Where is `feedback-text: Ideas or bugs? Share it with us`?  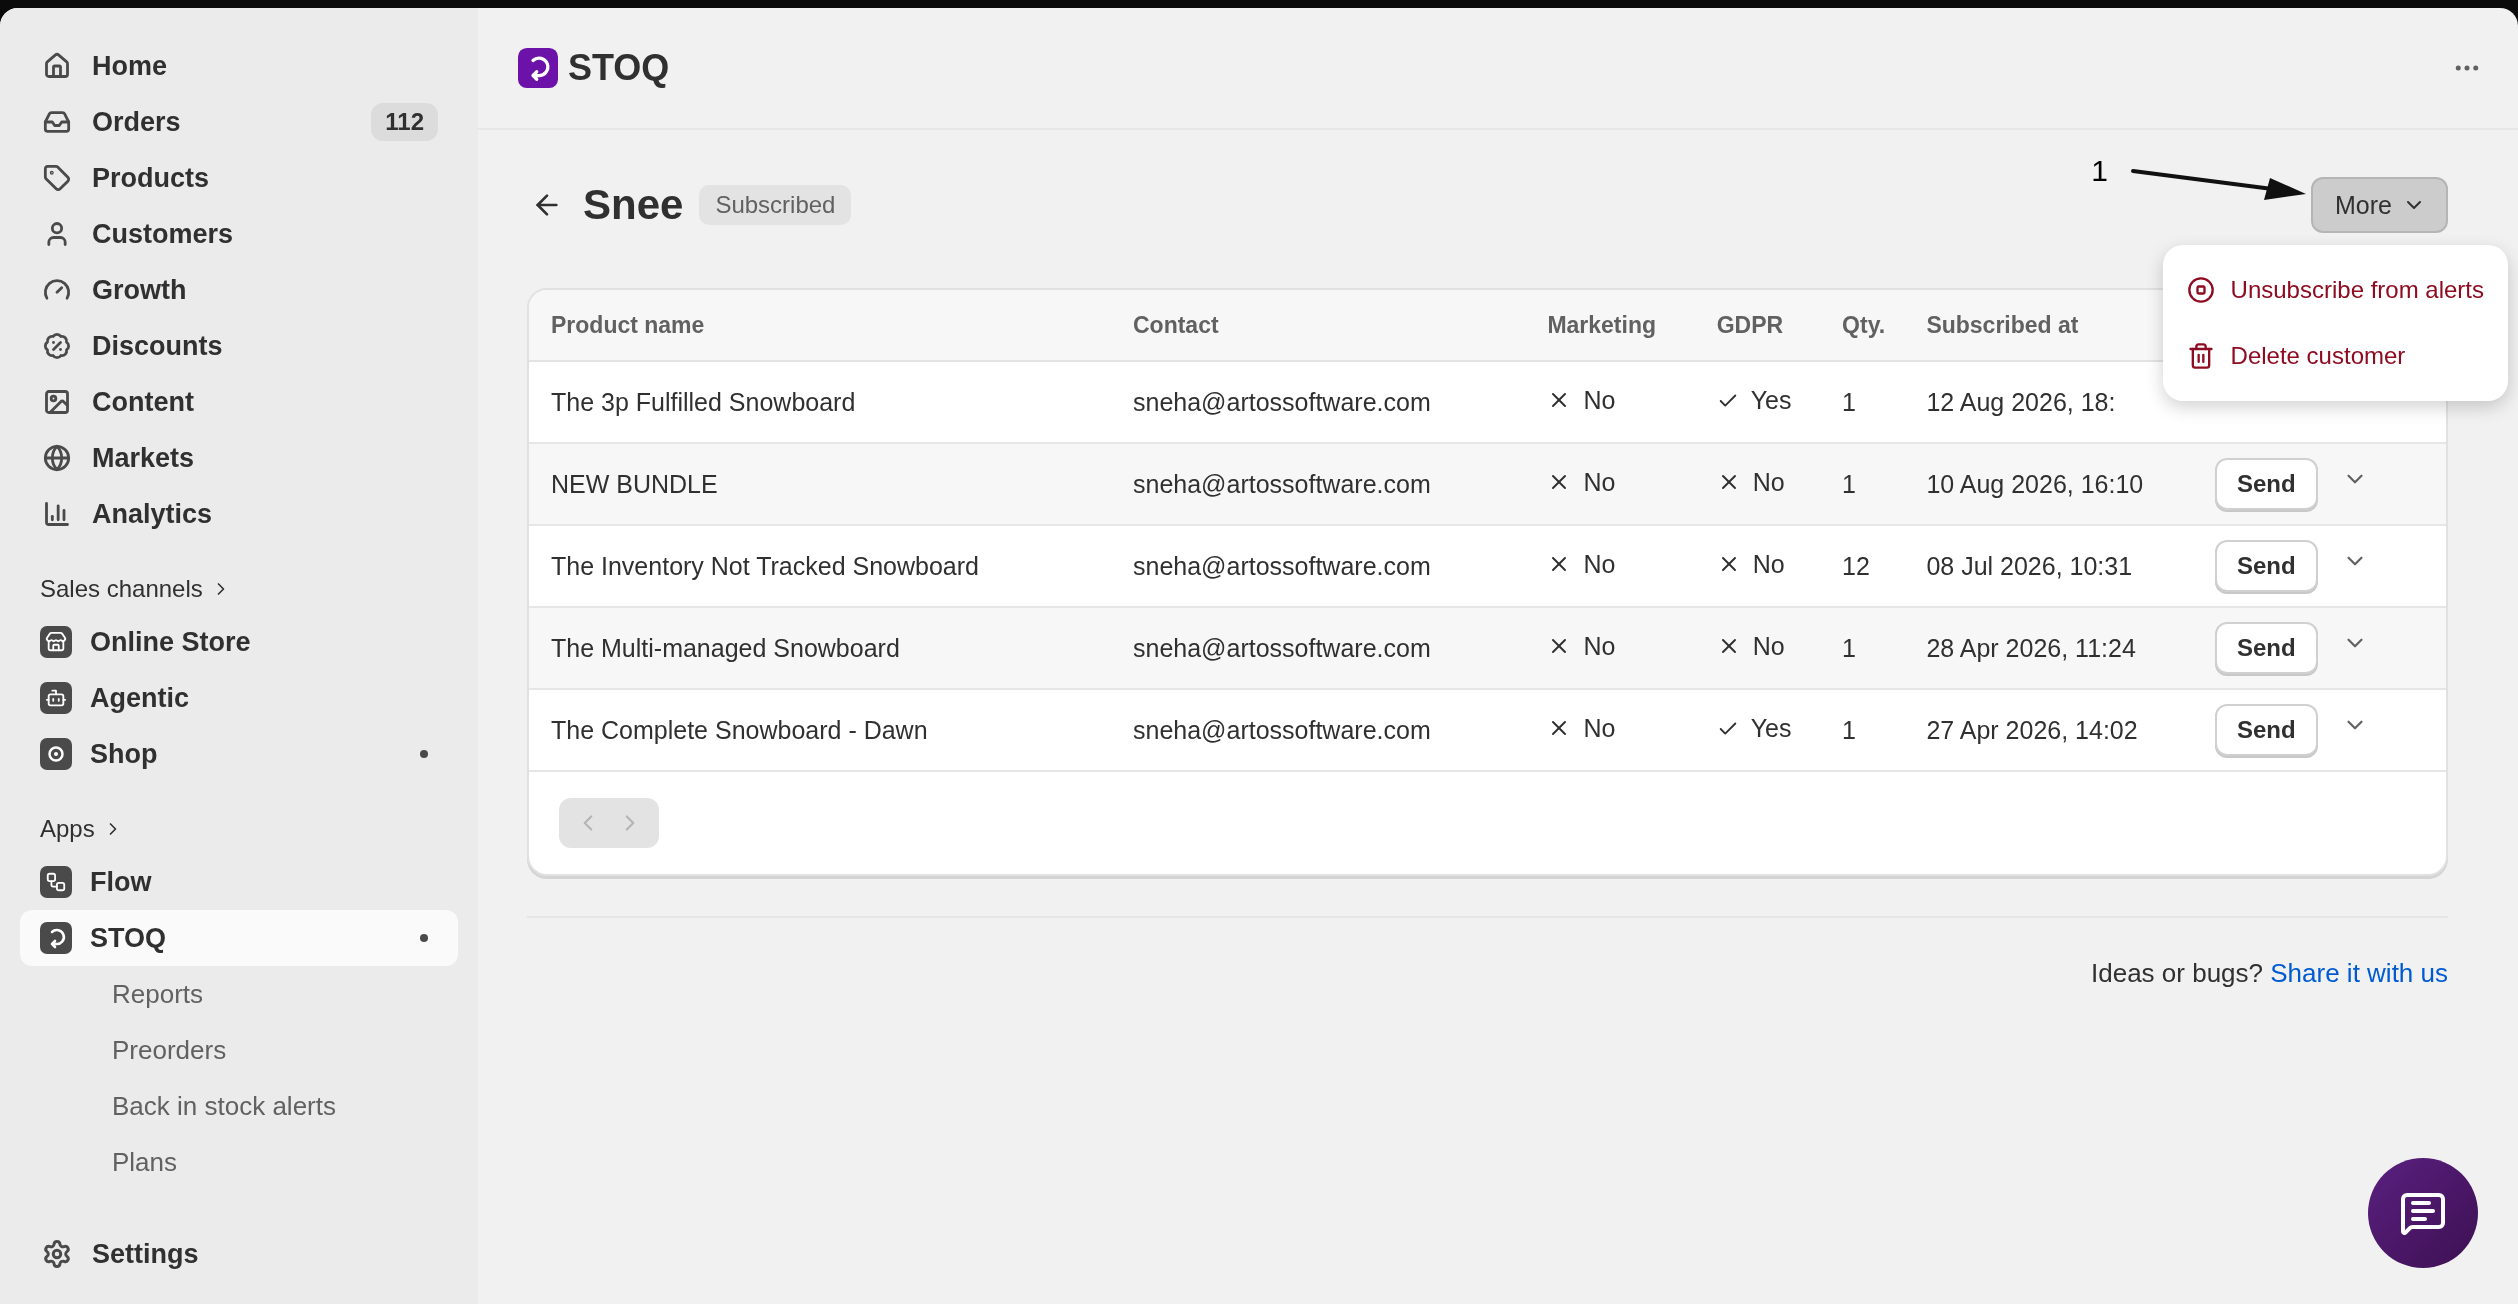
feedback-text: Ideas or bugs? Share it with us is located at coordinates (2269, 973).